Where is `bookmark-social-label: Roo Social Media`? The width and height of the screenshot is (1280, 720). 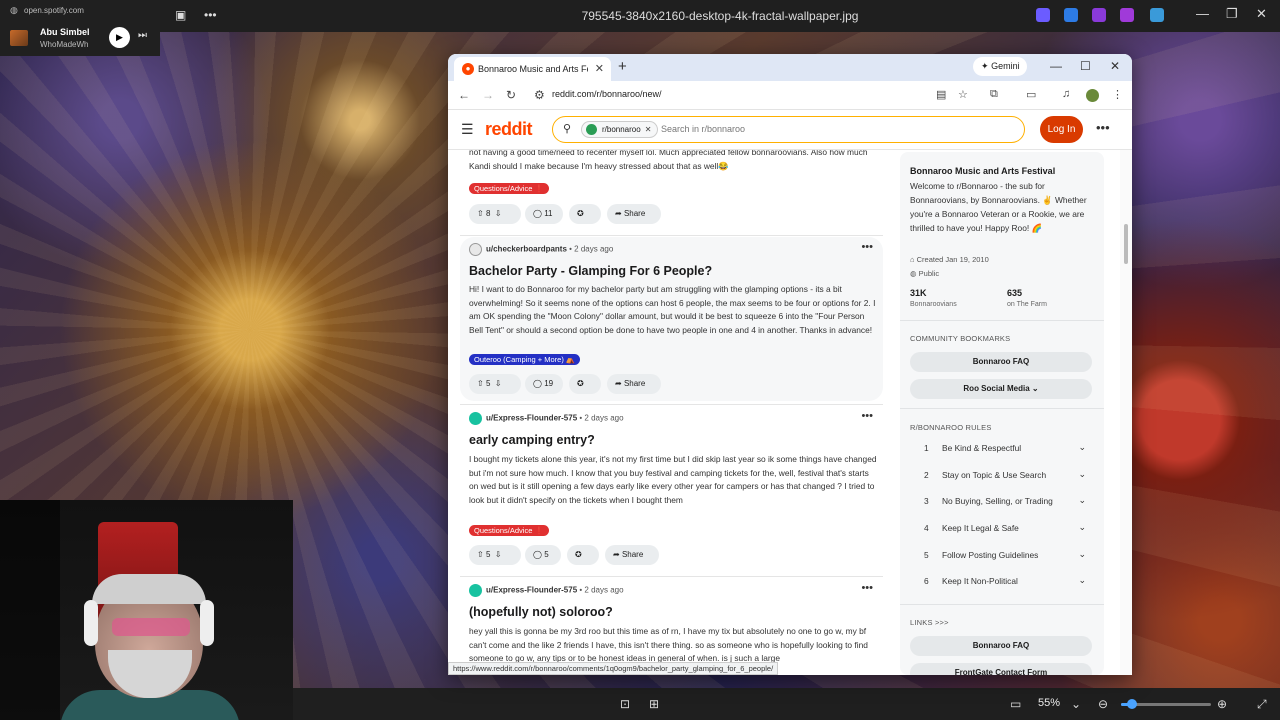 bookmark-social-label: Roo Social Media is located at coordinates (996, 388).